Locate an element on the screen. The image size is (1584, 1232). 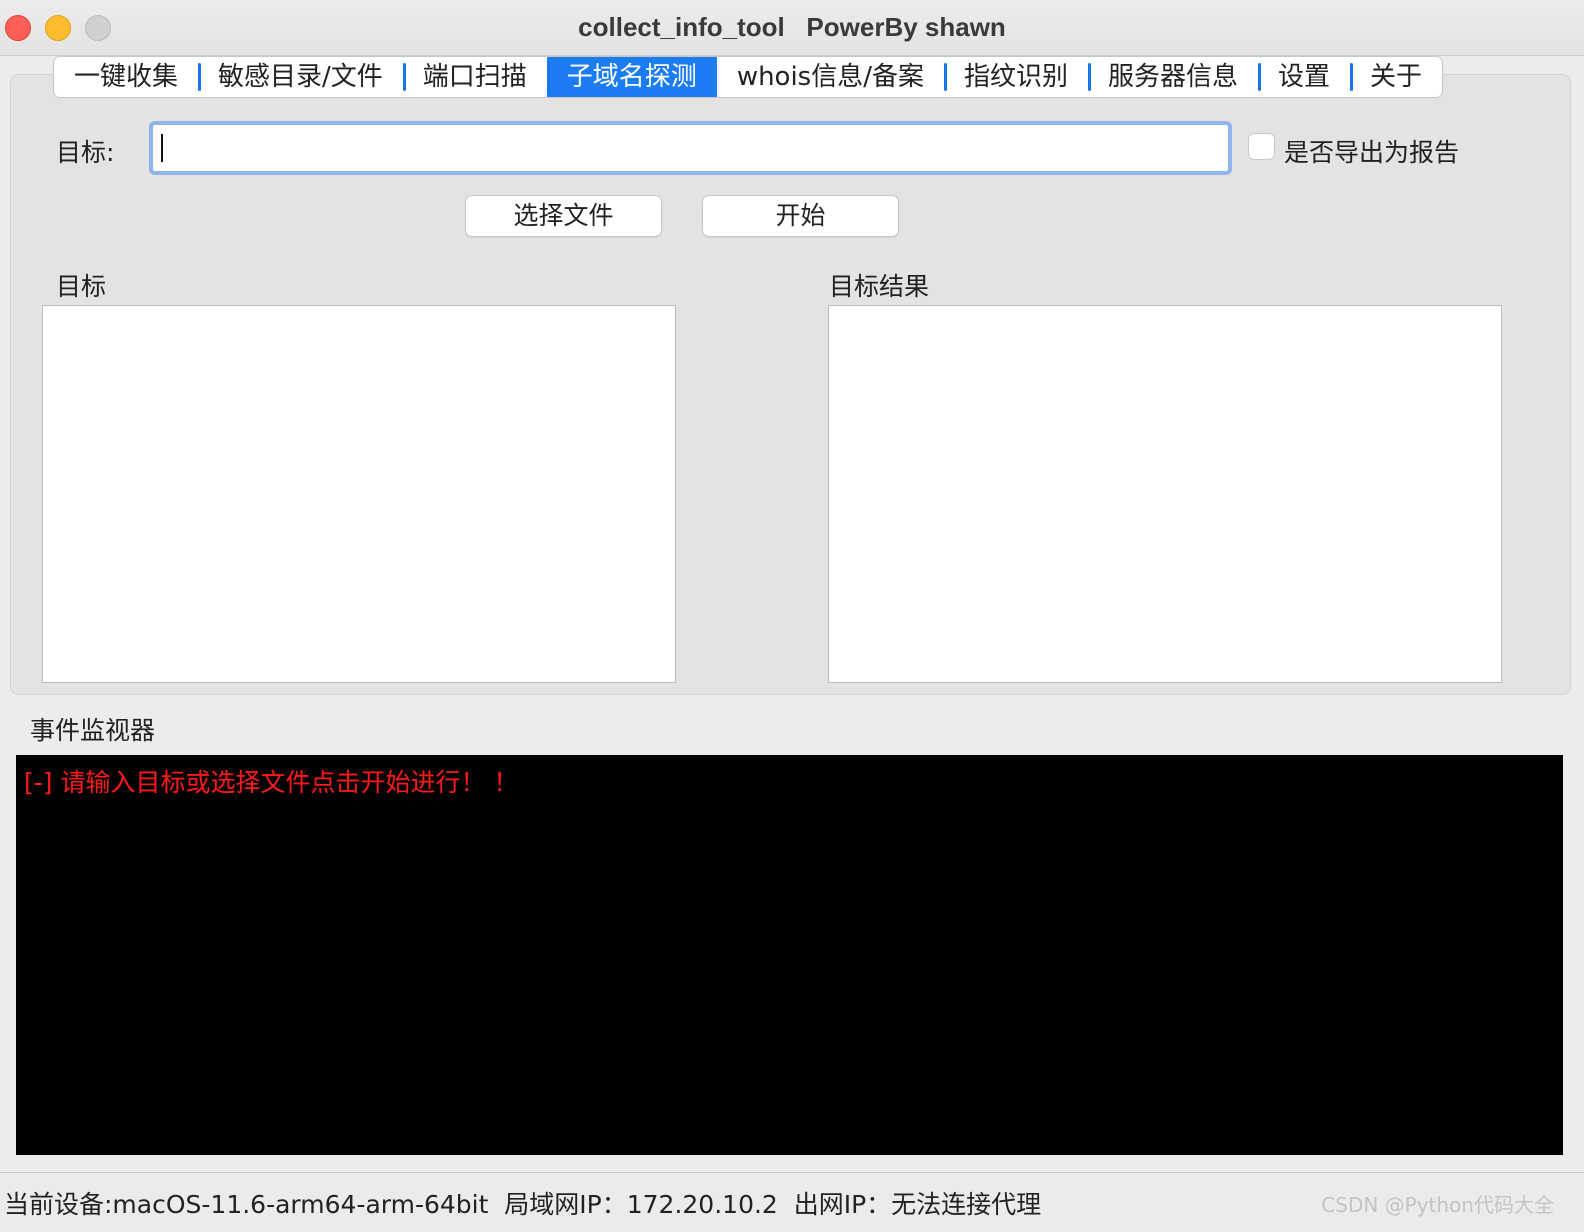
tab-port-scan: 端口扫描 is located at coordinates (474, 77).